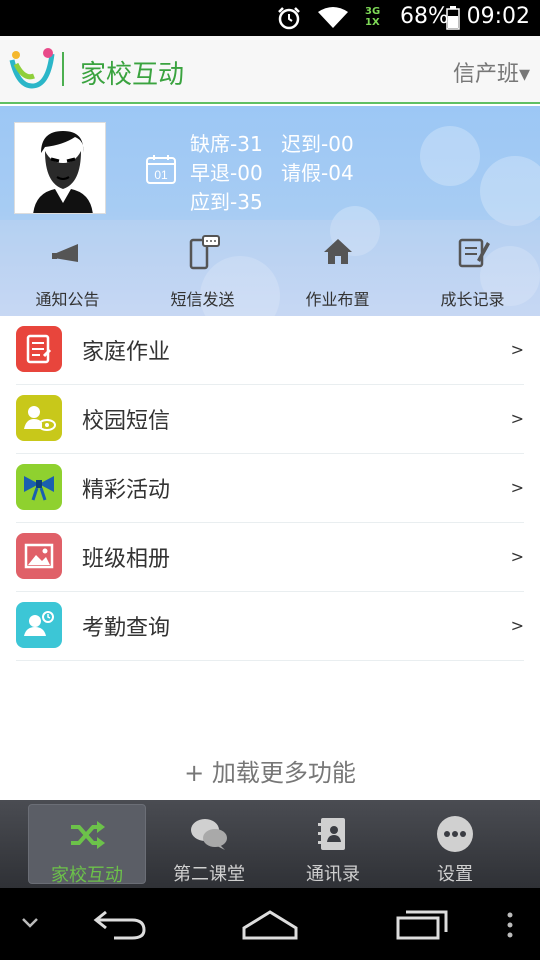  I want to click on quick-action-notice: 通知公告, so click(67, 268).